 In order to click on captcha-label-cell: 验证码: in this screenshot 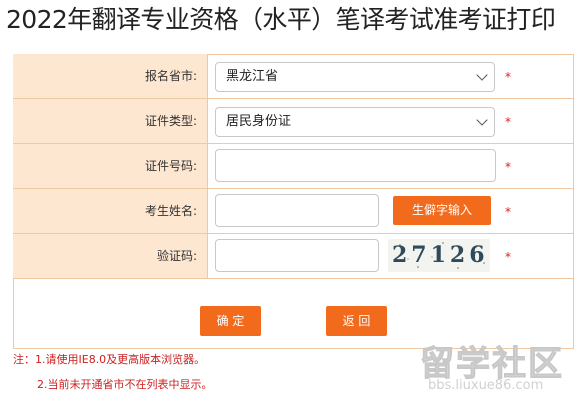, I will do `click(110, 256)`.